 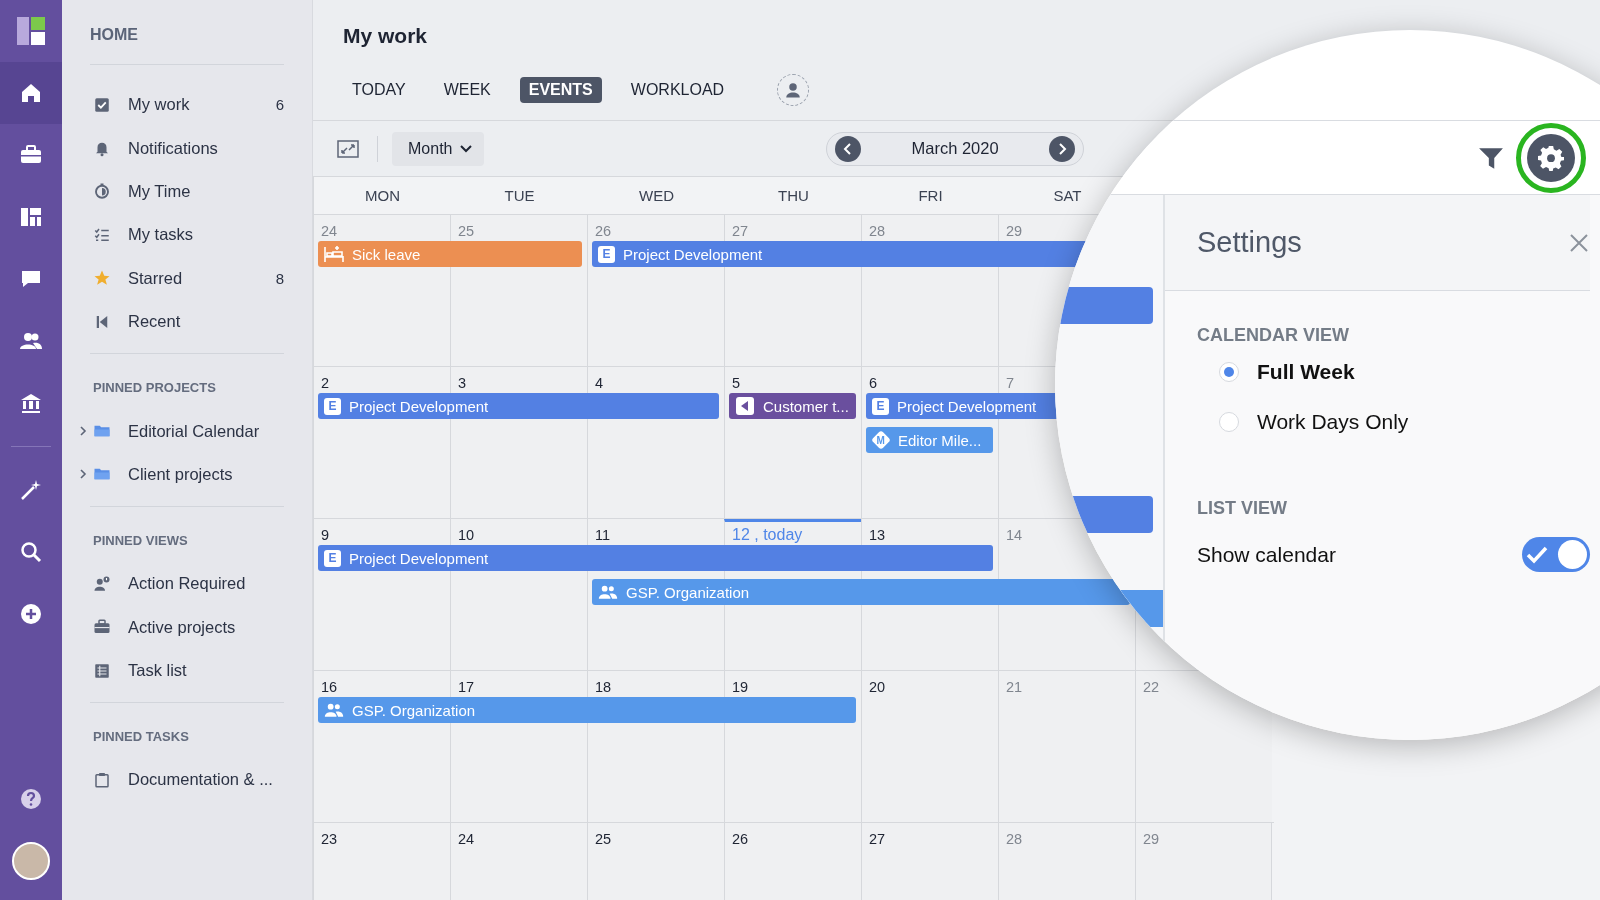 I want to click on rail-home-button, so click(x=31, y=93).